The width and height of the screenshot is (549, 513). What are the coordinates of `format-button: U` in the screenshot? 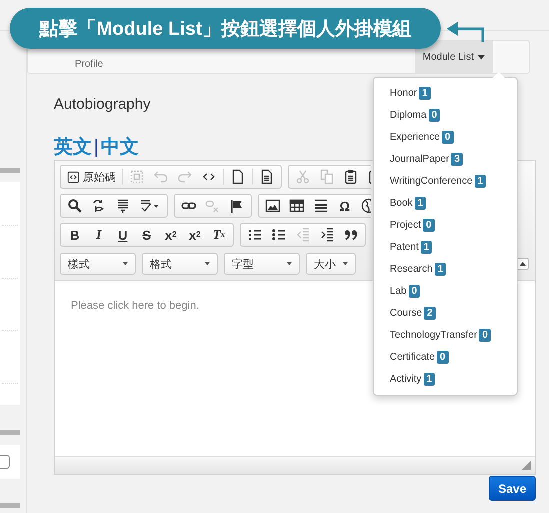 It's located at (123, 235).